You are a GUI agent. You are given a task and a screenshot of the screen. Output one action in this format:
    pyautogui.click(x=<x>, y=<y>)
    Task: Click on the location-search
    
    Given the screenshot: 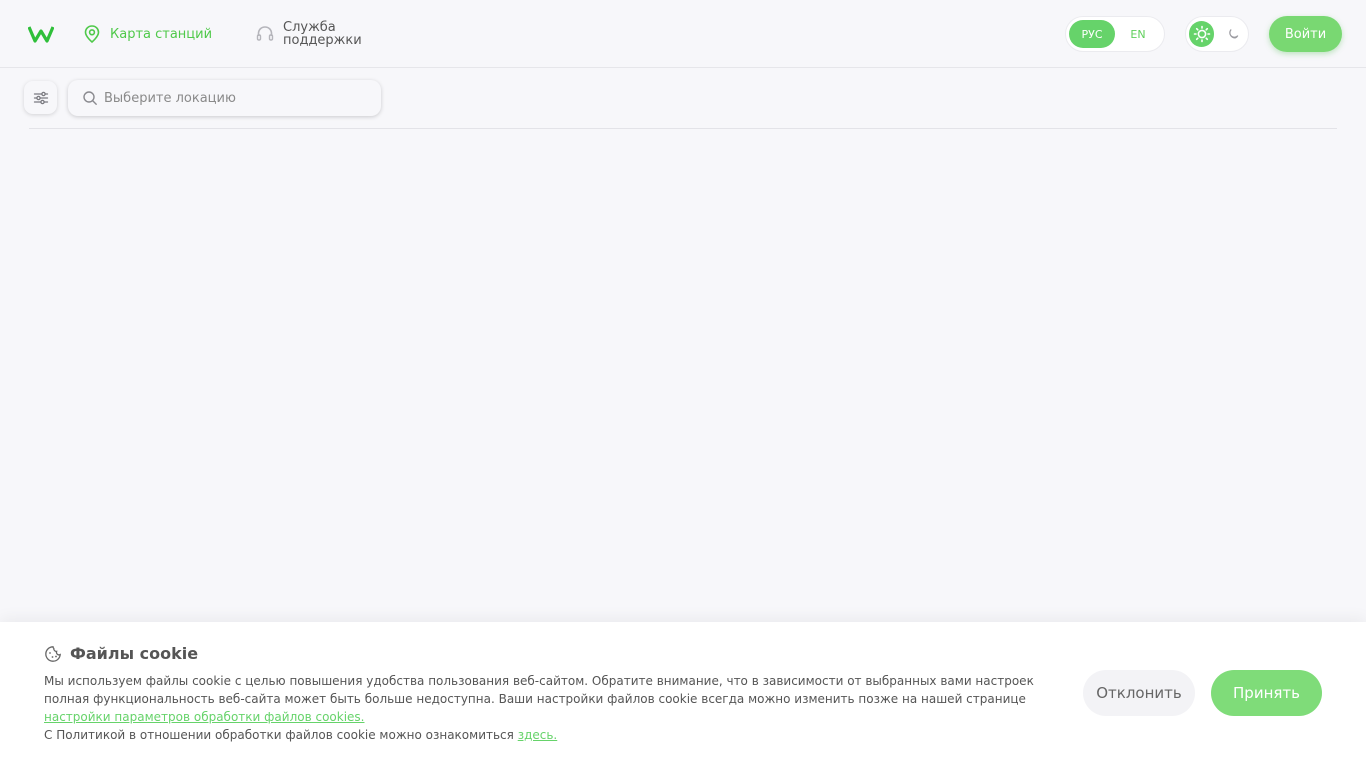 What is the action you would take?
    pyautogui.click(x=224, y=98)
    